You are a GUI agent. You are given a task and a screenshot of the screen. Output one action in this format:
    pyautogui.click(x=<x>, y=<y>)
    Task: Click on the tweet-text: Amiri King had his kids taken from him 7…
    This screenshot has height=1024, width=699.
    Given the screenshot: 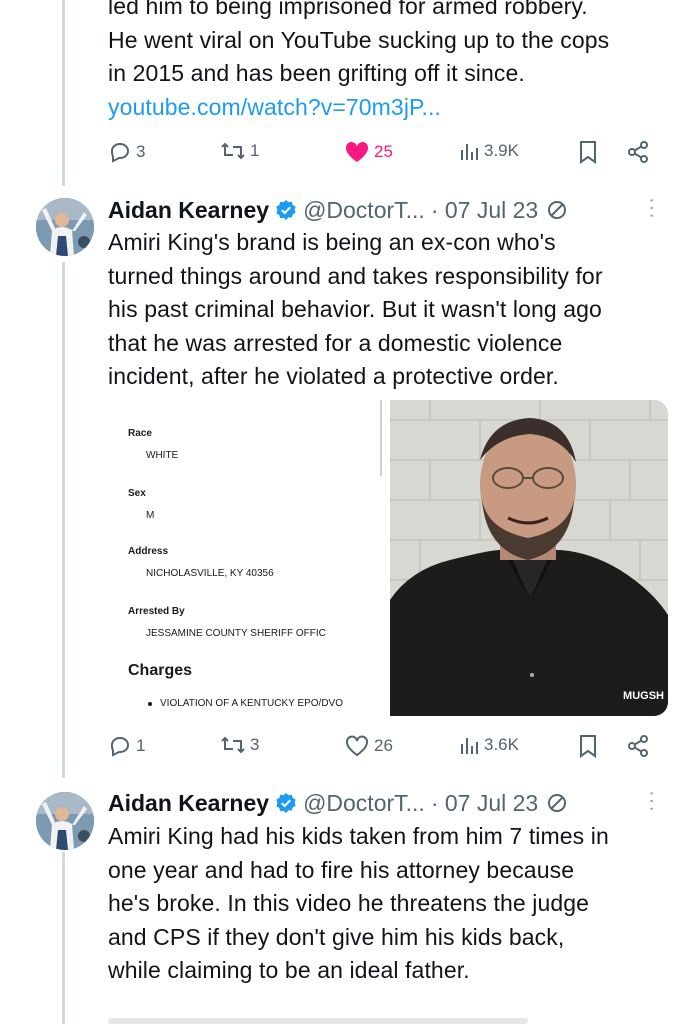 What is the action you would take?
    pyautogui.click(x=393, y=904)
    